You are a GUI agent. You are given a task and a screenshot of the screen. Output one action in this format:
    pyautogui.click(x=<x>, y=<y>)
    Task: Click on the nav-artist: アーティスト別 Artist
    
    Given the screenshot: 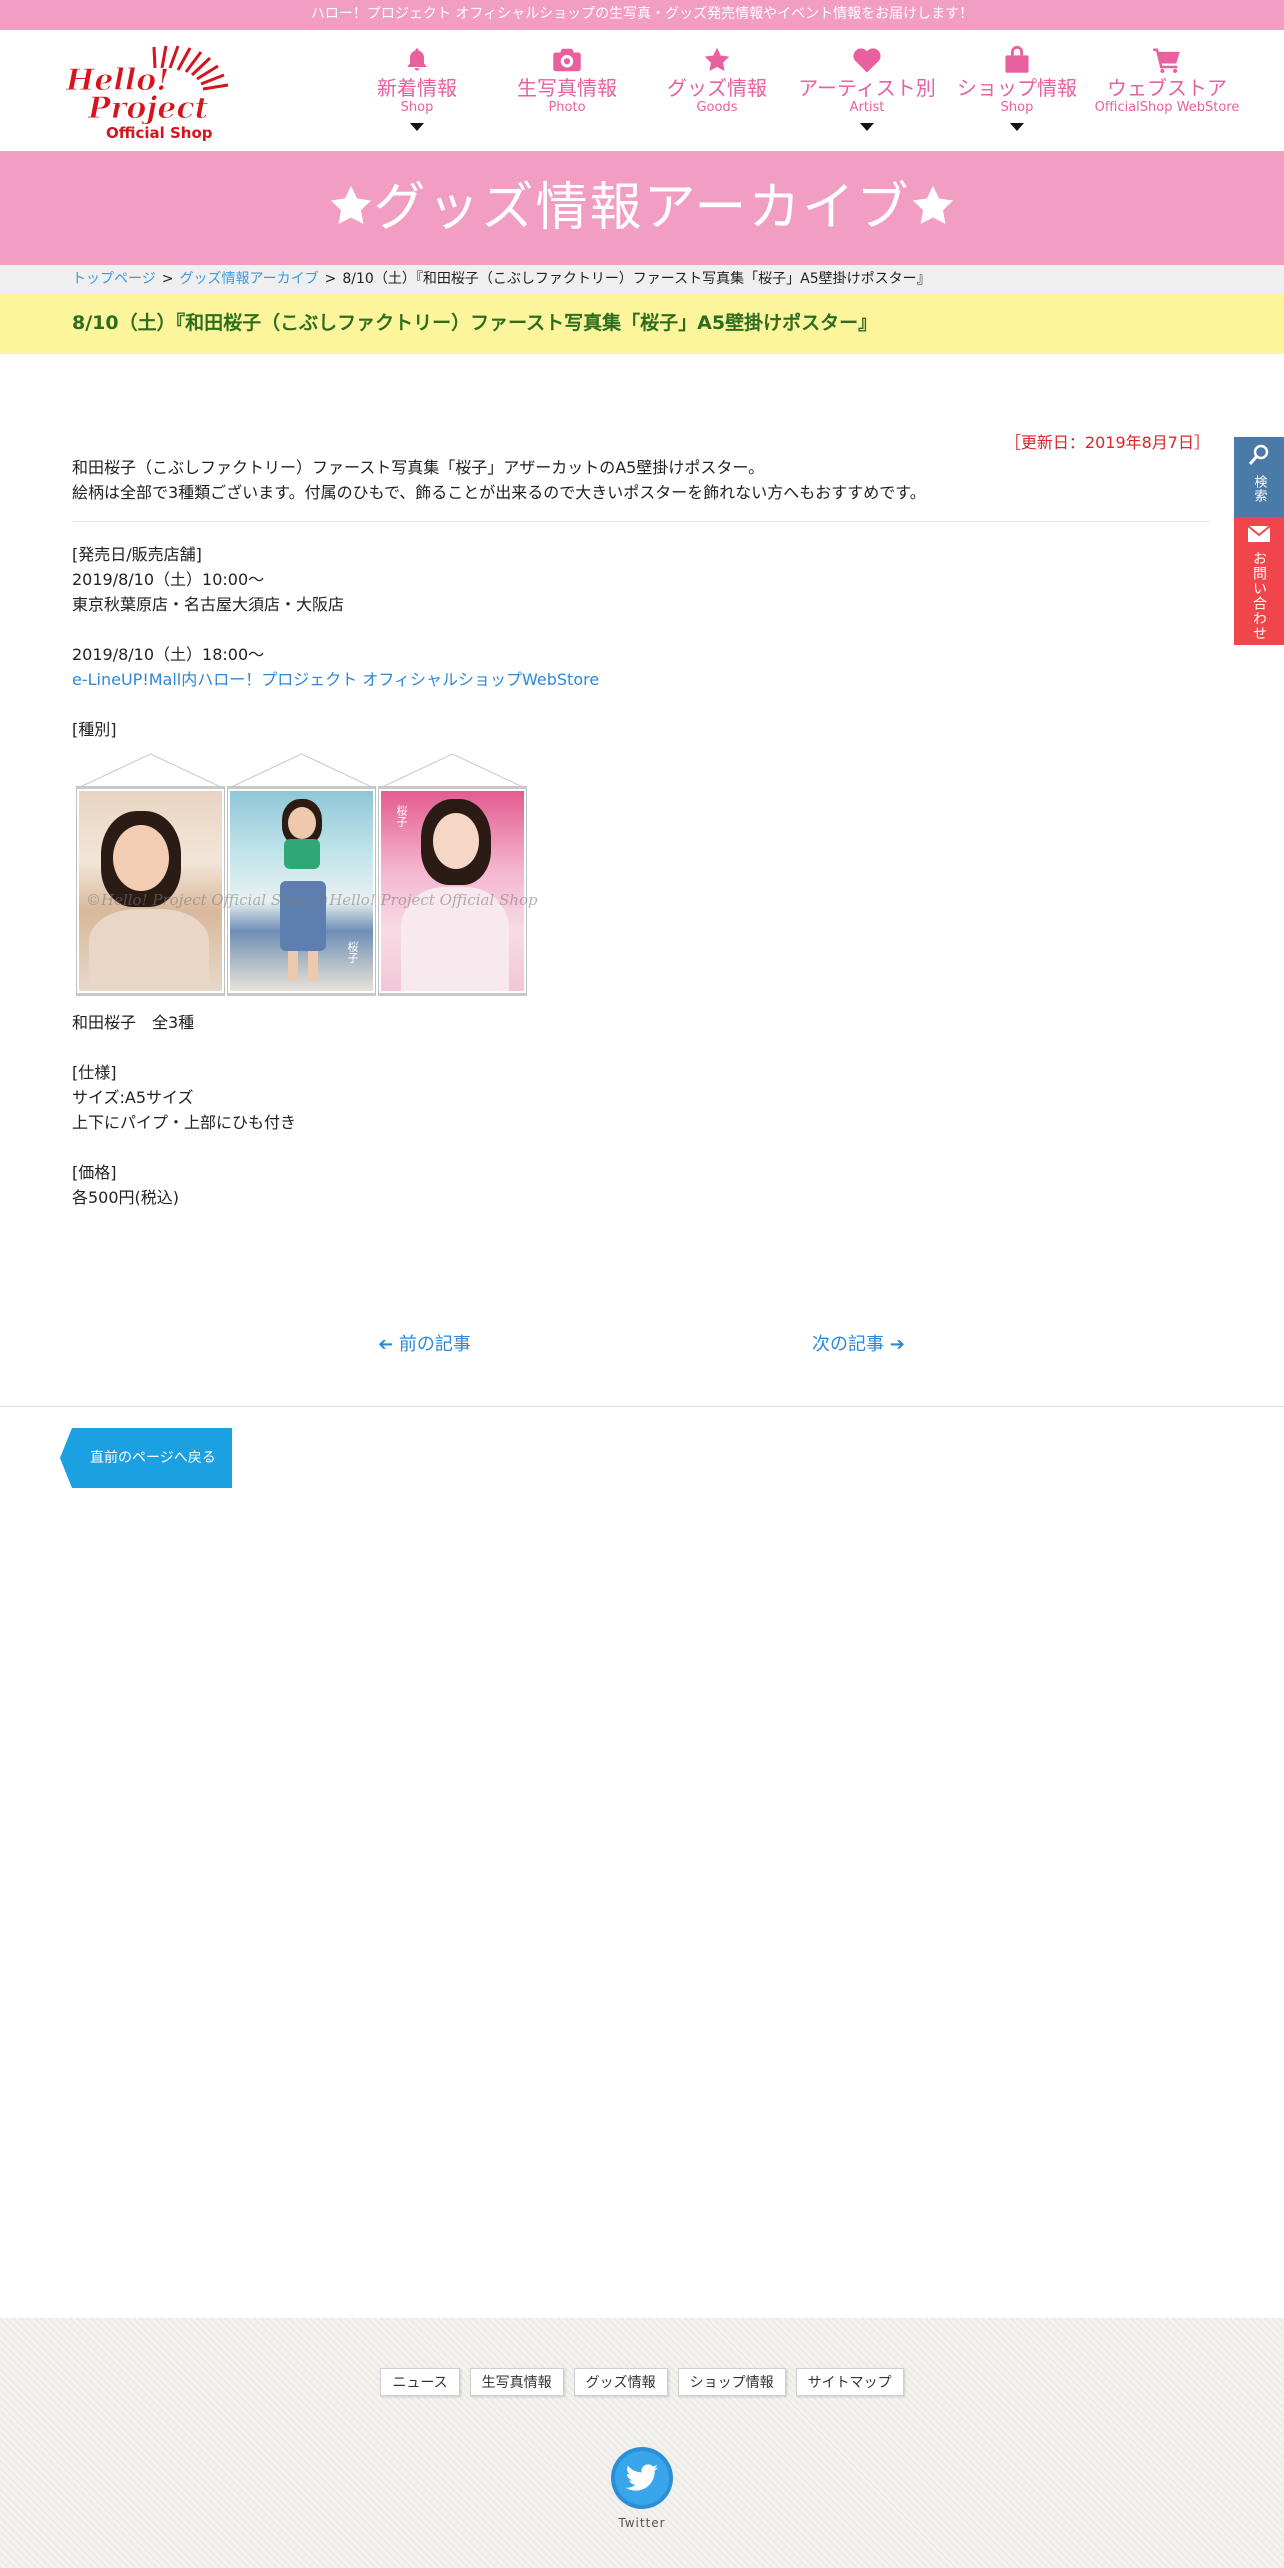 What is the action you would take?
    pyautogui.click(x=867, y=87)
    